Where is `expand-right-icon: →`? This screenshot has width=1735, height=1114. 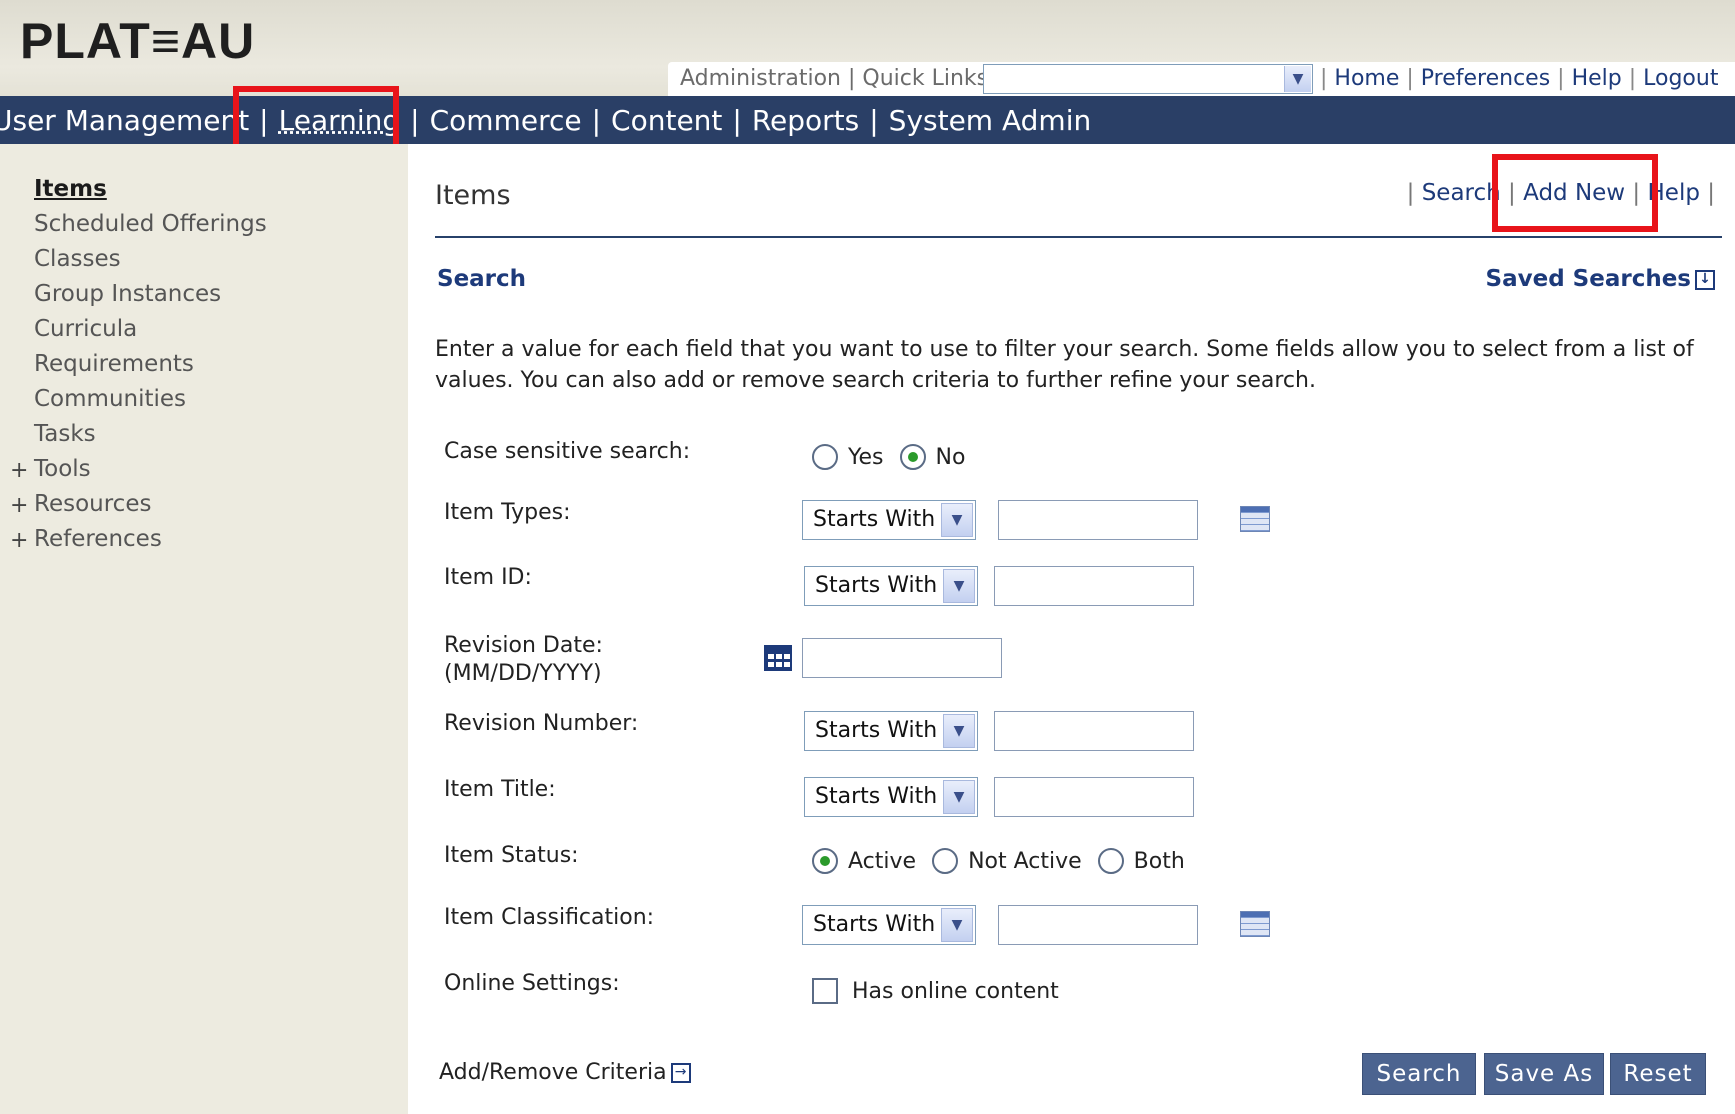 expand-right-icon: → is located at coordinates (680, 1073).